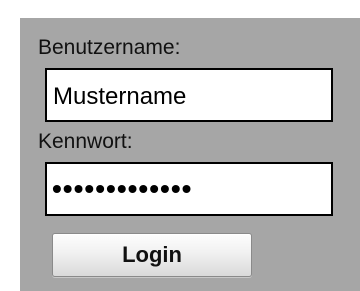  What do you see at coordinates (189, 95) in the screenshot?
I see `username-field: Mustername` at bounding box center [189, 95].